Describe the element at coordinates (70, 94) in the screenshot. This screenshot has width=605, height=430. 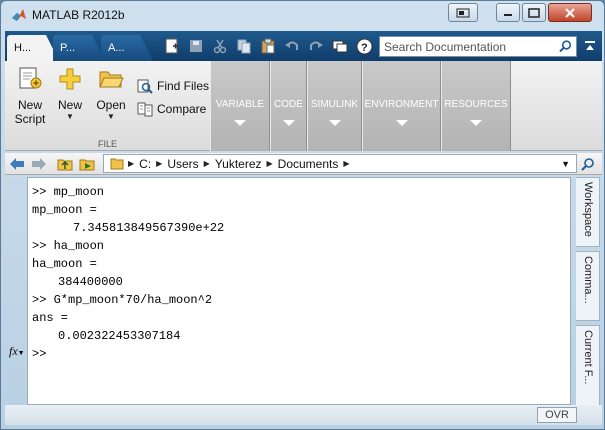
I see `new-button: New ▼` at that location.